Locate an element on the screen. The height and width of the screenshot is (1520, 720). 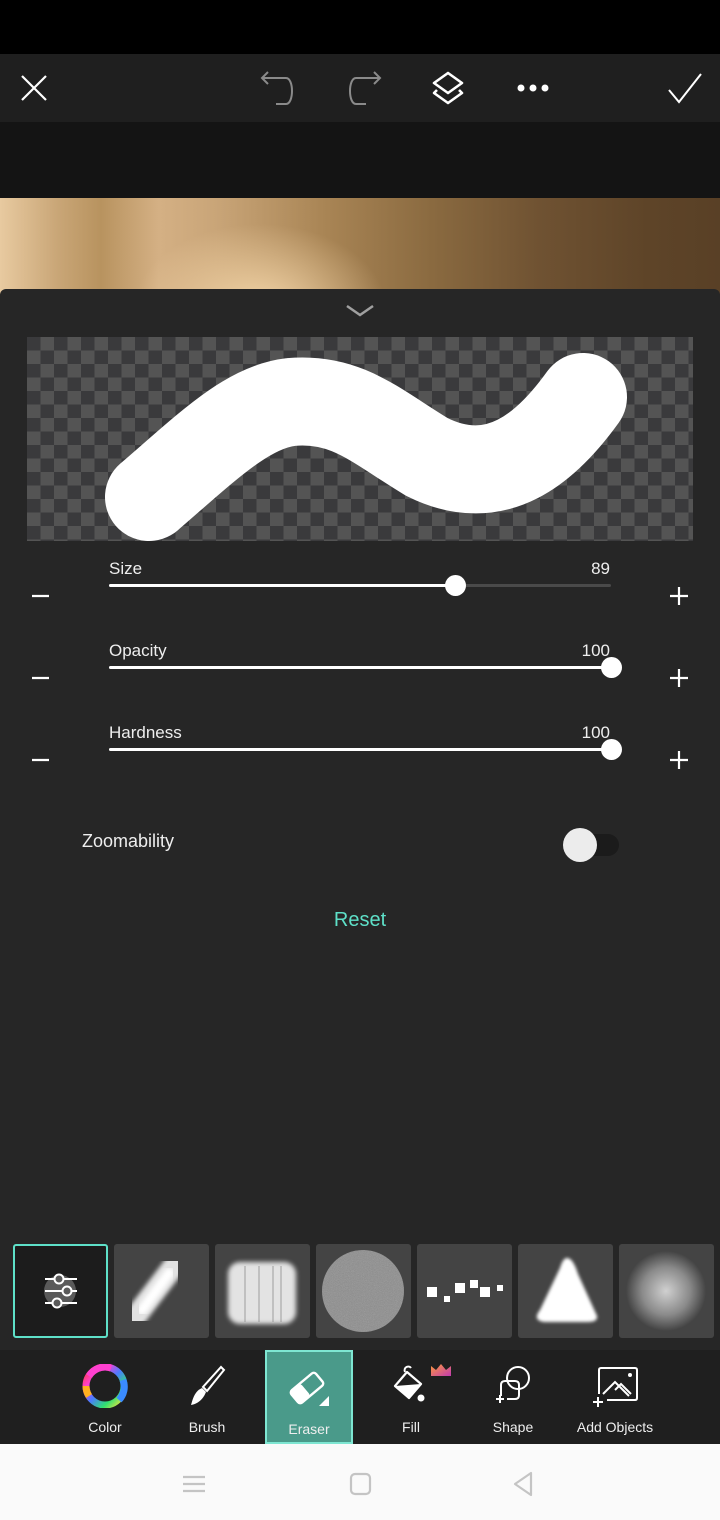
soft-round-brush-icon is located at coordinates (666, 1291).